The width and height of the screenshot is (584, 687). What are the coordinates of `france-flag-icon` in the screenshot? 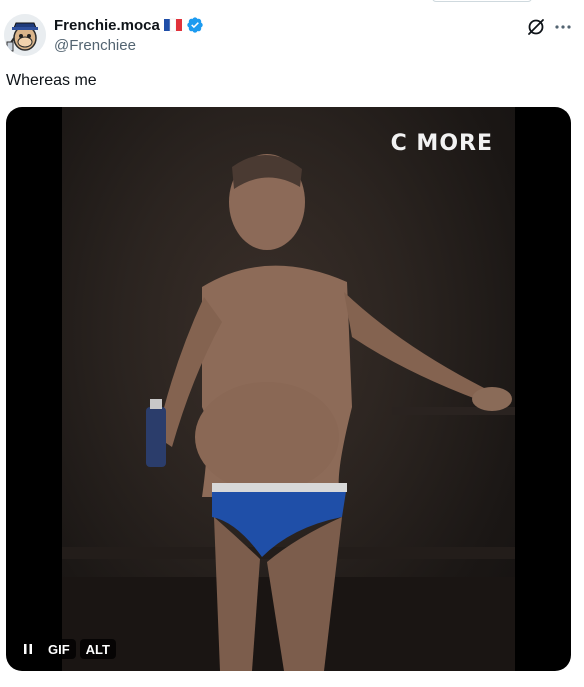 It's located at (172, 25).